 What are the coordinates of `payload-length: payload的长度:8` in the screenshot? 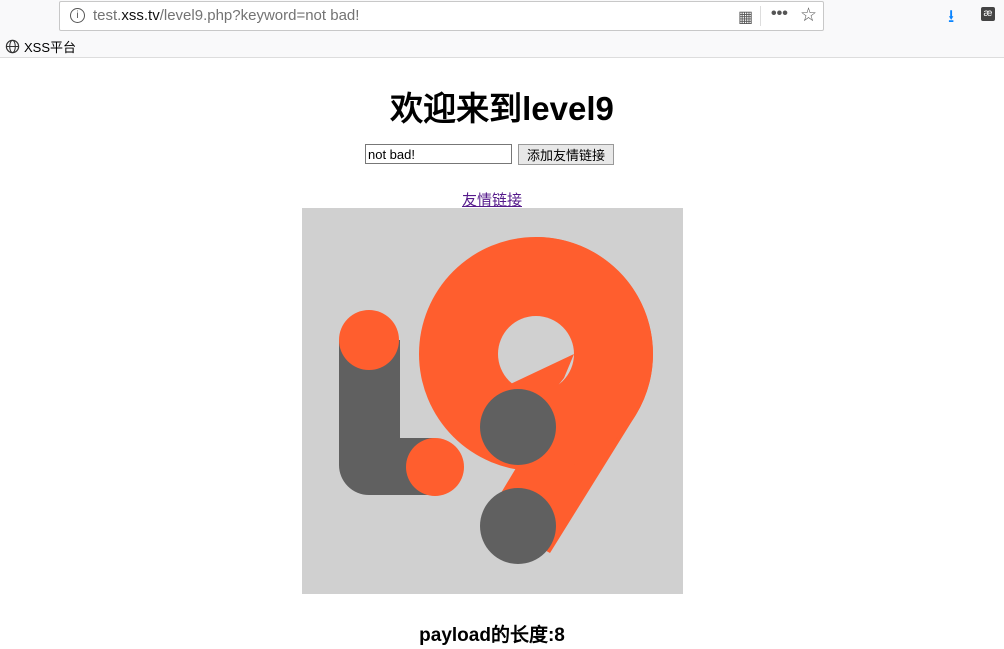 It's located at (492, 635).